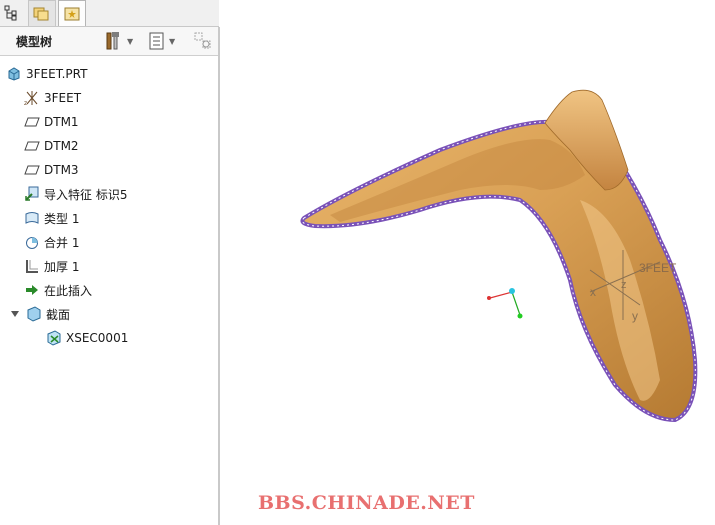 Image resolution: width=715 pixels, height=525 pixels. I want to click on tree-item-sections: 截面, so click(40, 314).